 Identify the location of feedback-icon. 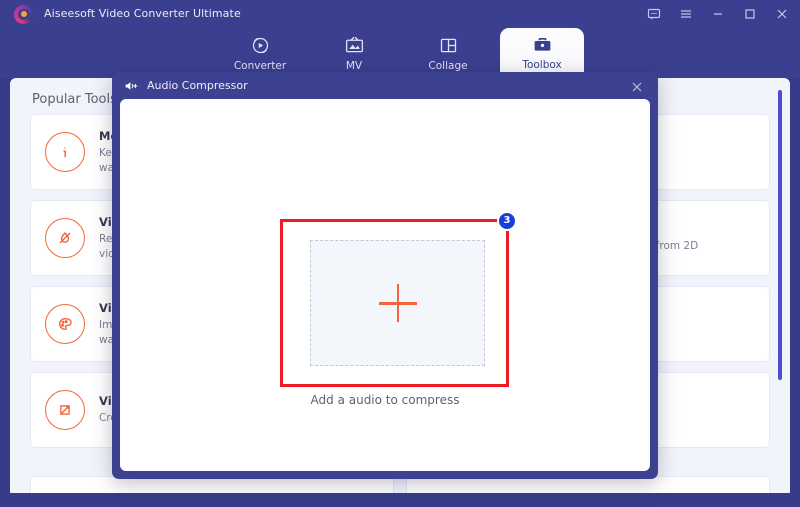
(654, 14).